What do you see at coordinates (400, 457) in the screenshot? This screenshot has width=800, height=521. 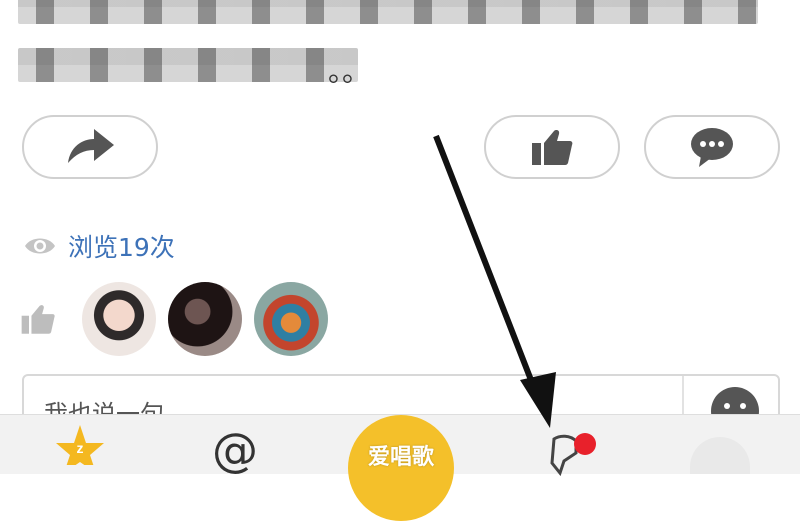 I see `center-watermark-label: 爱唱歌` at bounding box center [400, 457].